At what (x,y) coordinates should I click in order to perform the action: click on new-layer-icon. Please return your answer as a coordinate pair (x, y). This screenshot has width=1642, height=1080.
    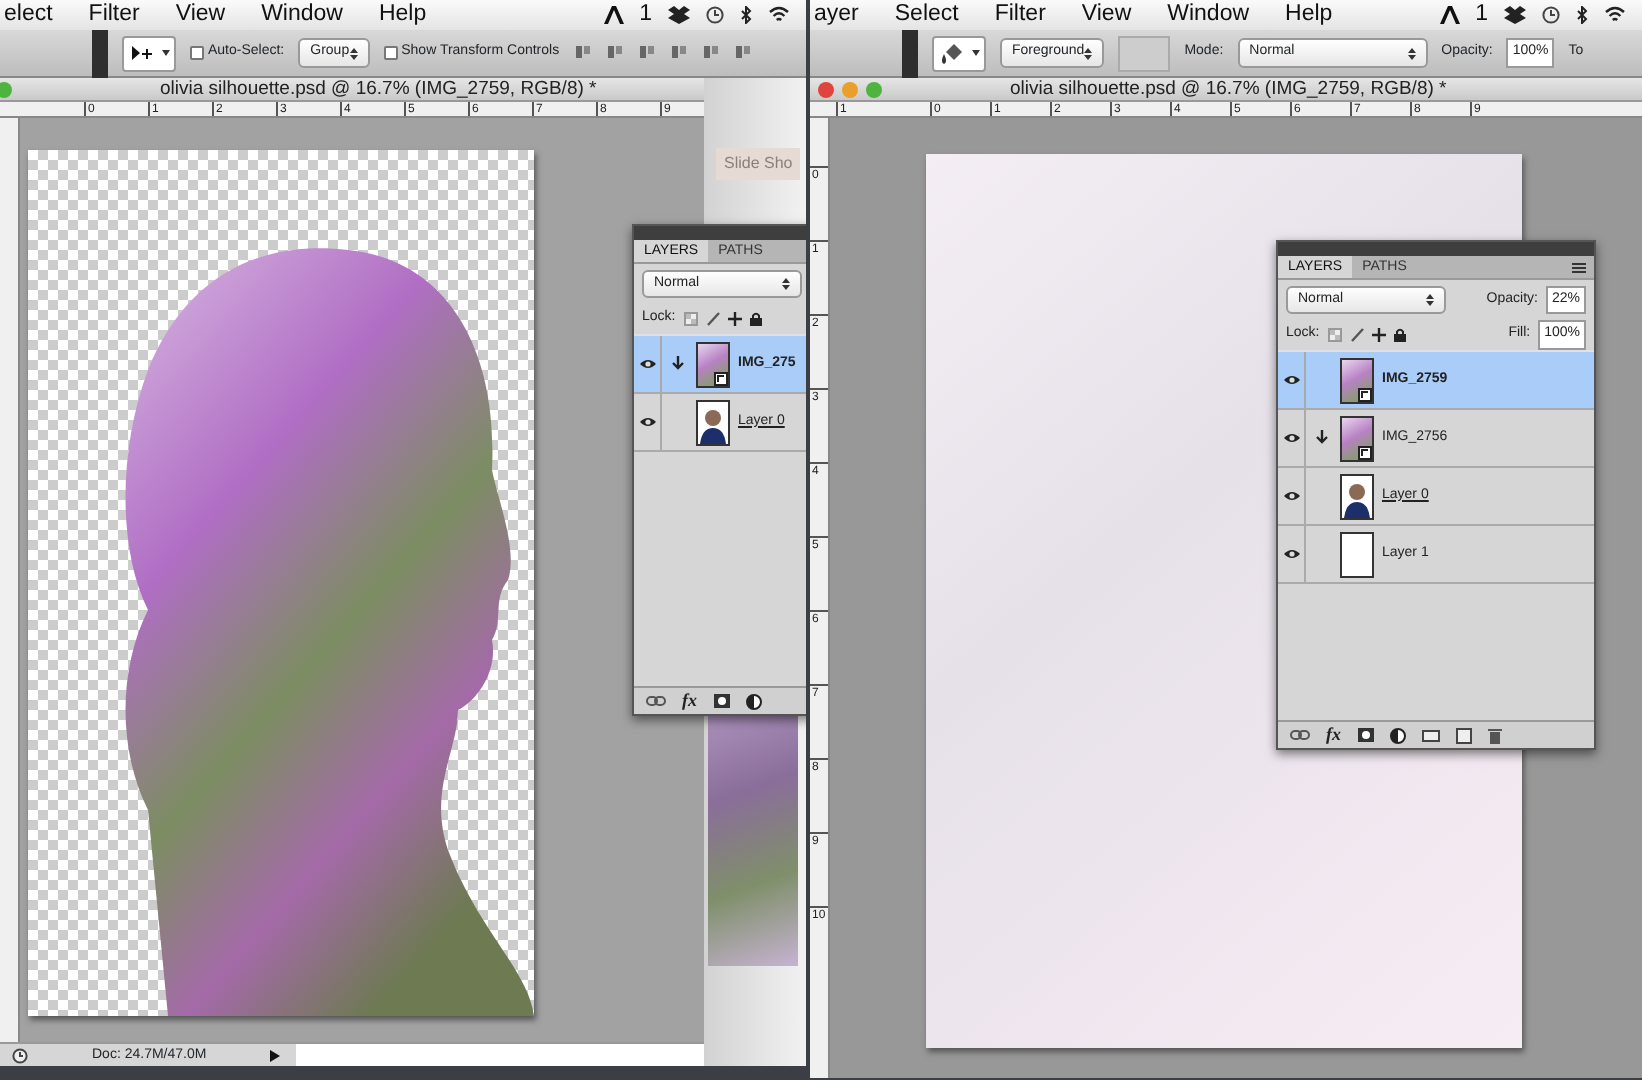
    Looking at the image, I should click on (1463, 735).